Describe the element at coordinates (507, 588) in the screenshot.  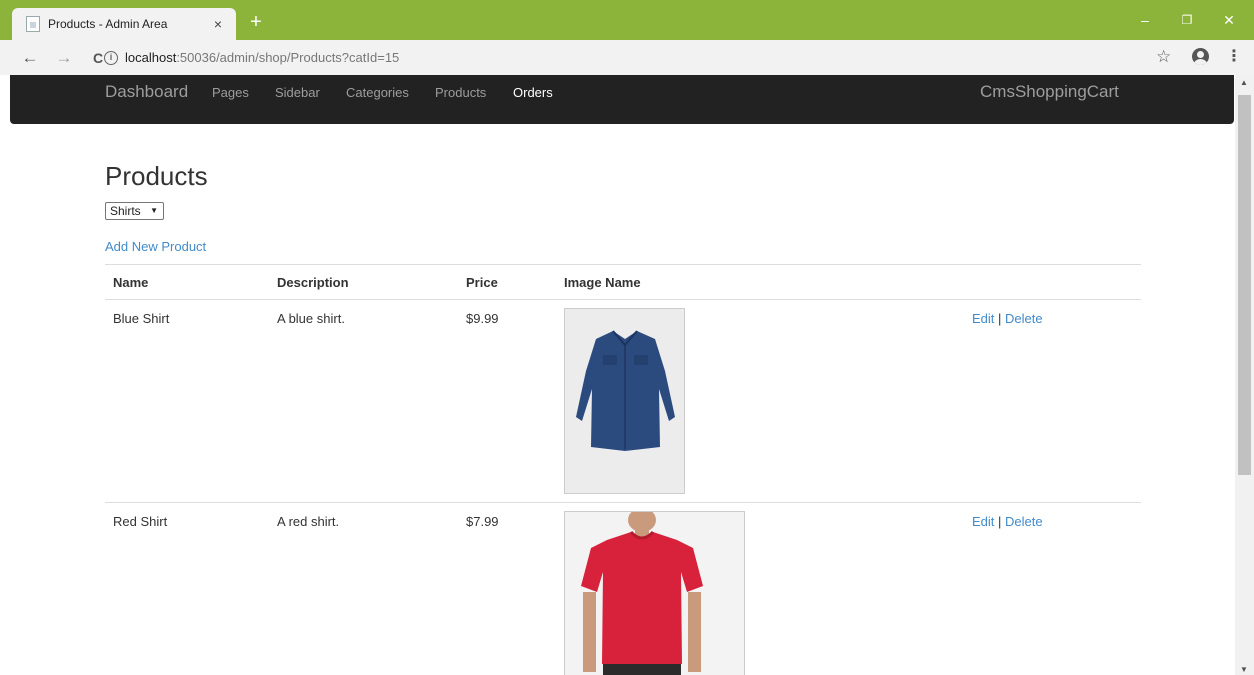
I see `cell-price: $7.99` at that location.